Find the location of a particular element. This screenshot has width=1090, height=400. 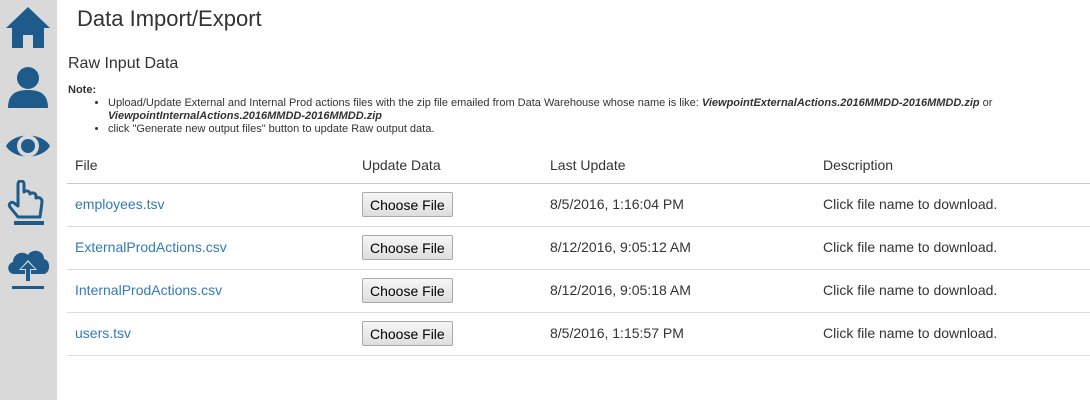

table-header: File Update Data Last Update Description is located at coordinates (578, 165).